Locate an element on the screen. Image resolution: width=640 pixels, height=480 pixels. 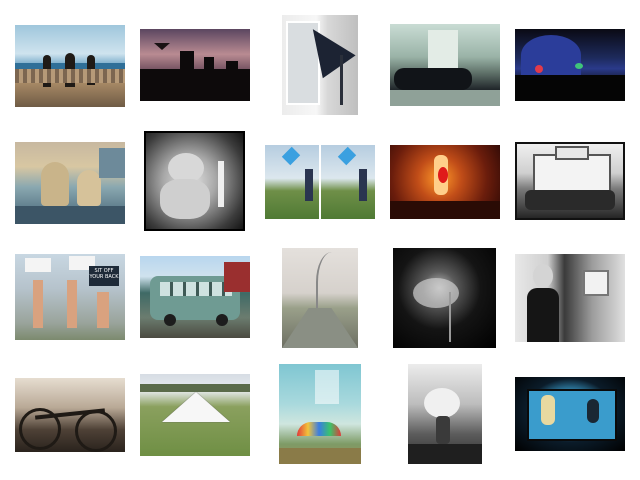
kite is located at coordinates (196, 407).